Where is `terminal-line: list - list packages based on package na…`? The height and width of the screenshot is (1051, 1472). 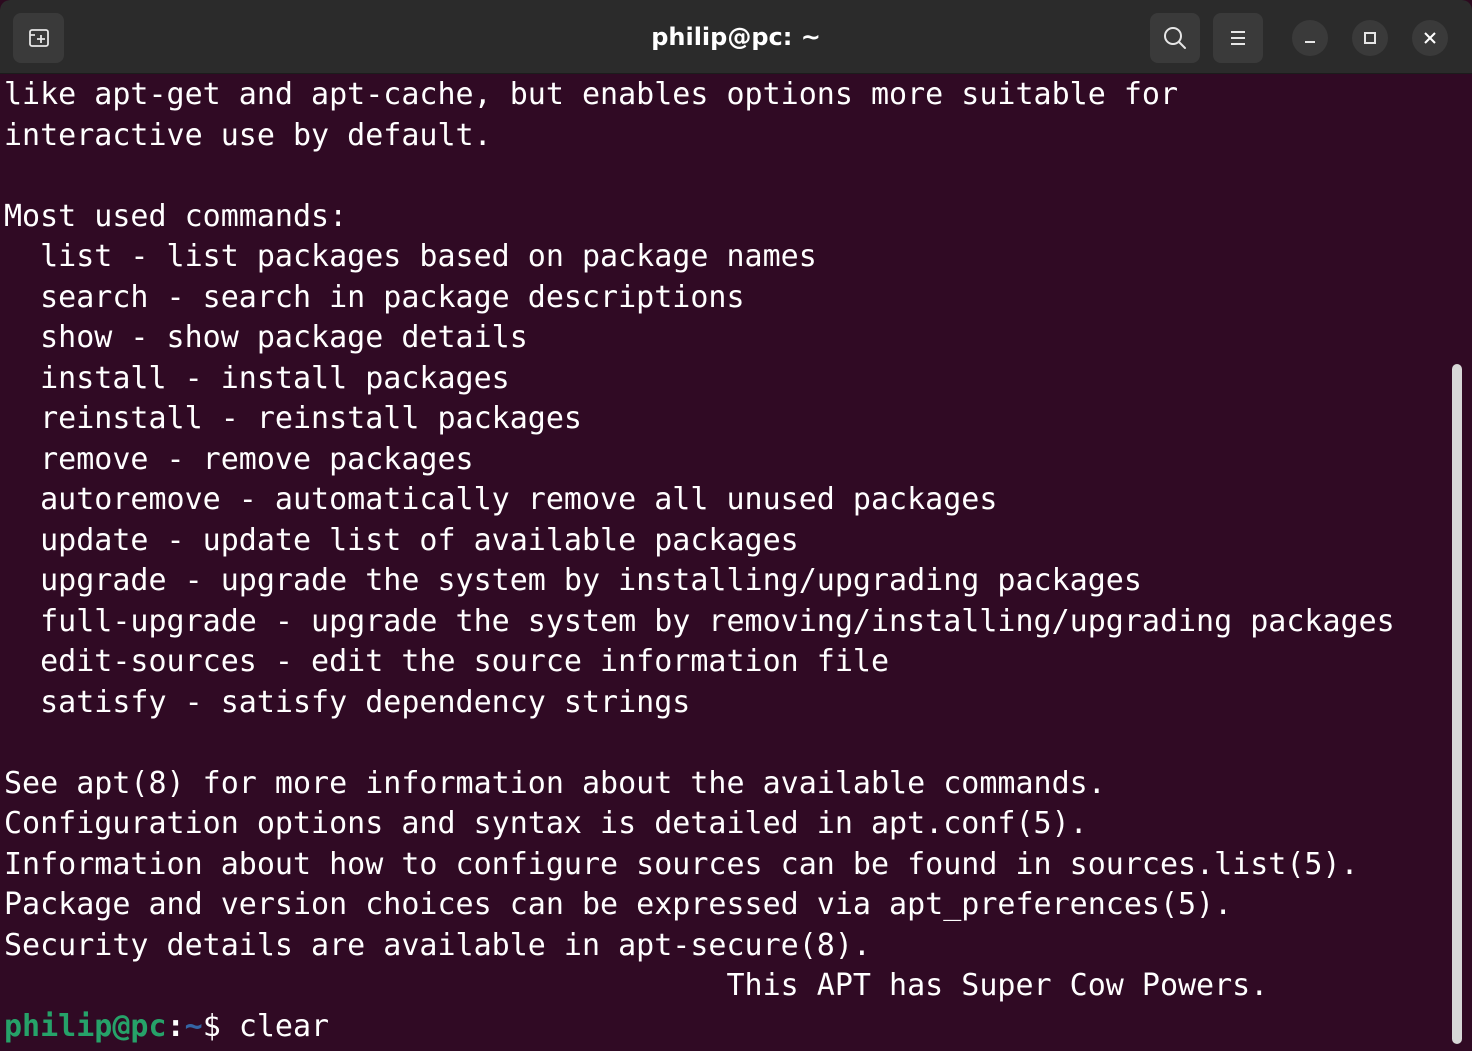 terminal-line: list - list packages based on package na… is located at coordinates (410, 256).